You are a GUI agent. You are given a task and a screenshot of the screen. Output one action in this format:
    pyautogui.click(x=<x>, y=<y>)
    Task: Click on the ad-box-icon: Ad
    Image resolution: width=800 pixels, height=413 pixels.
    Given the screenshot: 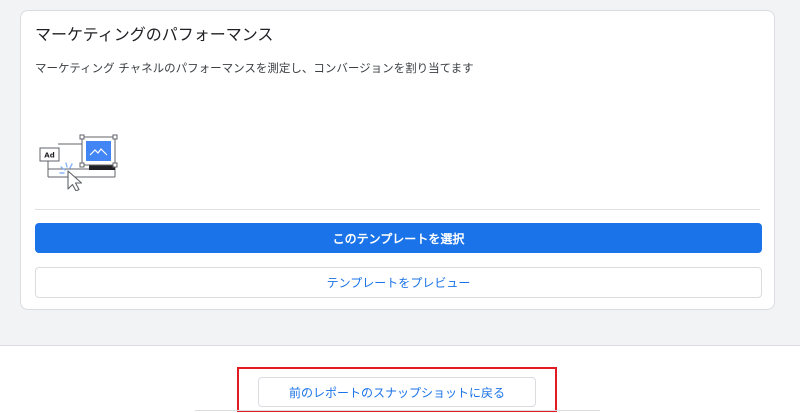 What is the action you would take?
    pyautogui.click(x=49, y=154)
    